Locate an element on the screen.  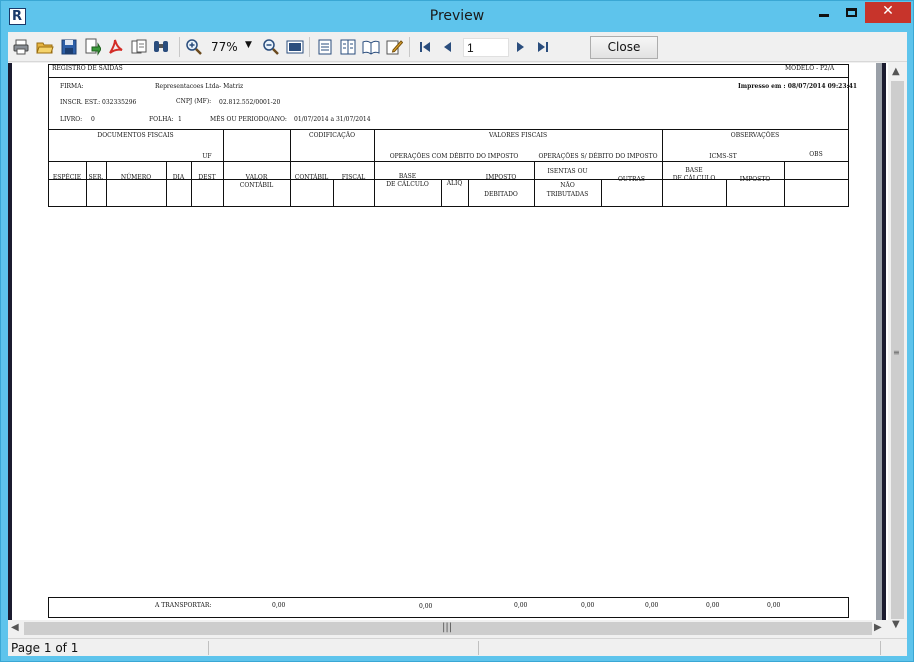
col-contabil: CONTÁBIL is located at coordinates (311, 177).